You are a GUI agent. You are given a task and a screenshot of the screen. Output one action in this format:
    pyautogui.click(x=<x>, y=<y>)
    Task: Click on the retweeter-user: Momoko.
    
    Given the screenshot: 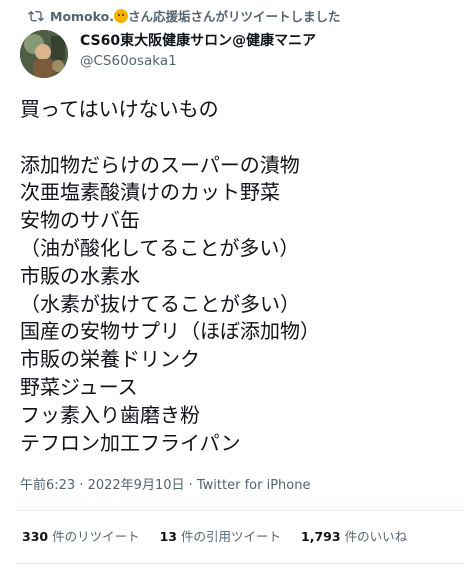 What is the action you would take?
    pyautogui.click(x=82, y=16)
    